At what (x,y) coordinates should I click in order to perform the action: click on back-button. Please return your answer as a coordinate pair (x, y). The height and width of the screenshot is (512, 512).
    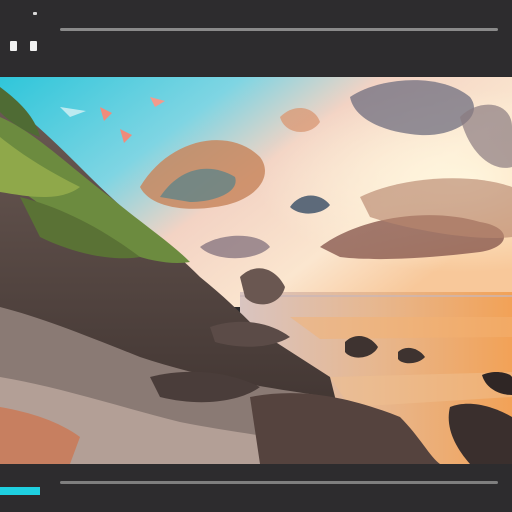
    Looking at the image, I should click on (13, 46).